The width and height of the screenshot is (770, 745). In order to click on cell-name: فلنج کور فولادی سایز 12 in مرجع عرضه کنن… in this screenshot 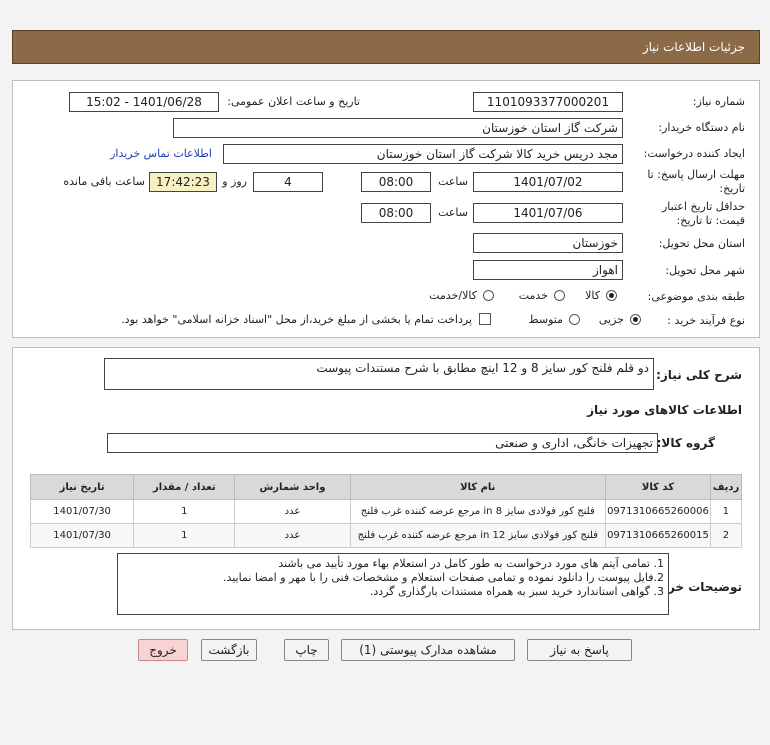, I will do `click(477, 535)`.